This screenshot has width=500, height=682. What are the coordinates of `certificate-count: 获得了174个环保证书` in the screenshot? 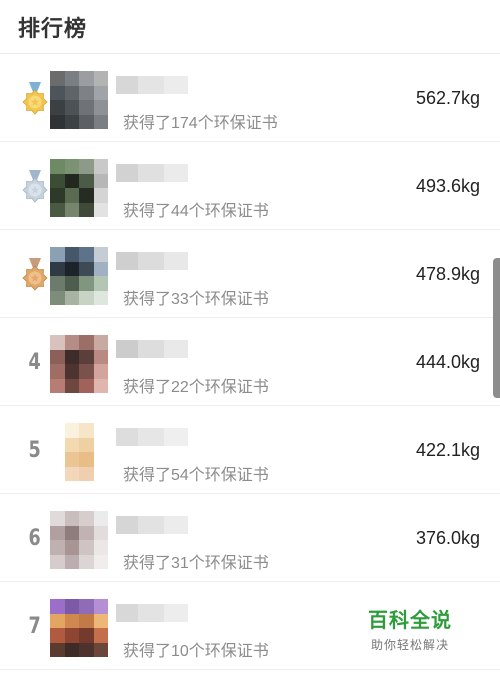 It's located at (200, 123).